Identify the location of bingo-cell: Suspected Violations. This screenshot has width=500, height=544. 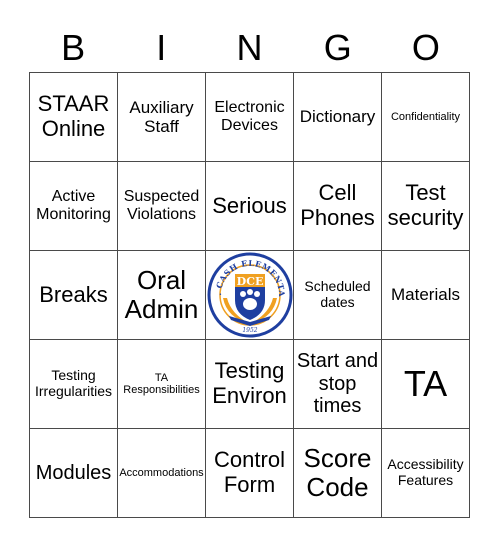
(161, 206).